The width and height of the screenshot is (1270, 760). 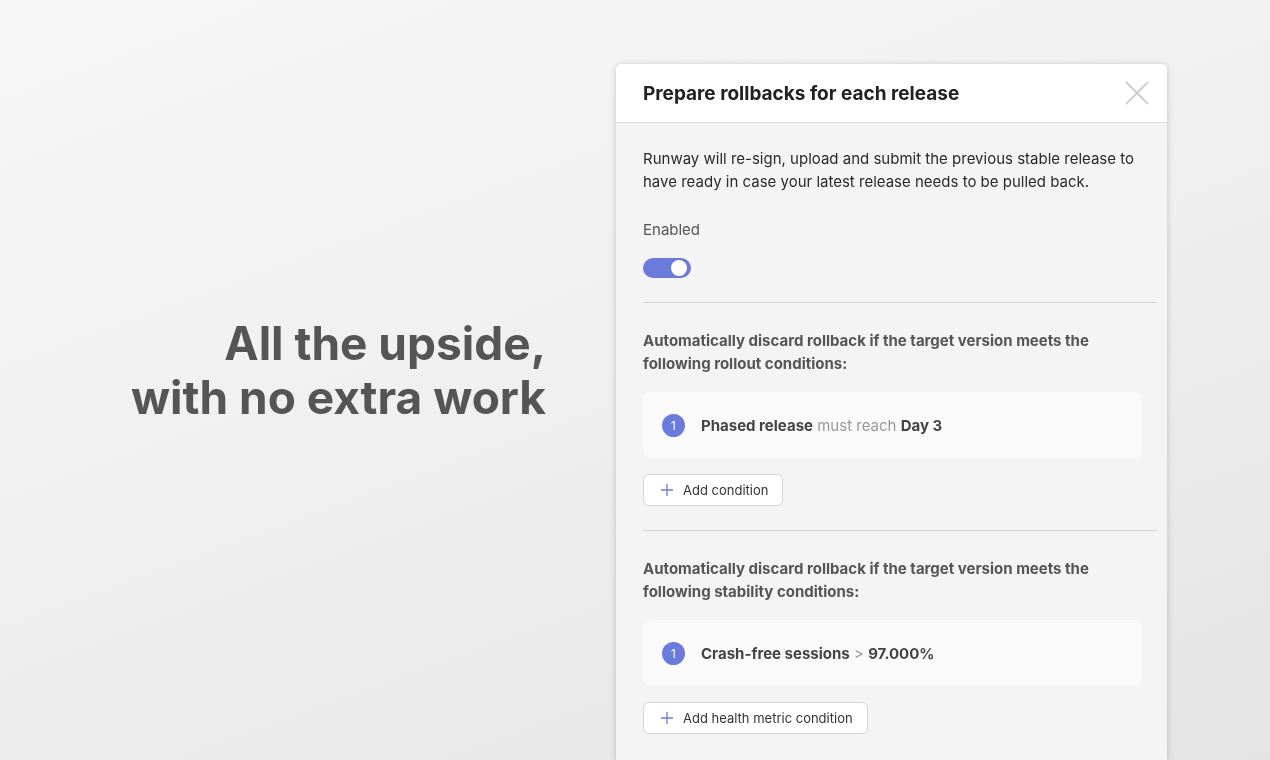 I want to click on enabled-toggle, so click(x=667, y=268).